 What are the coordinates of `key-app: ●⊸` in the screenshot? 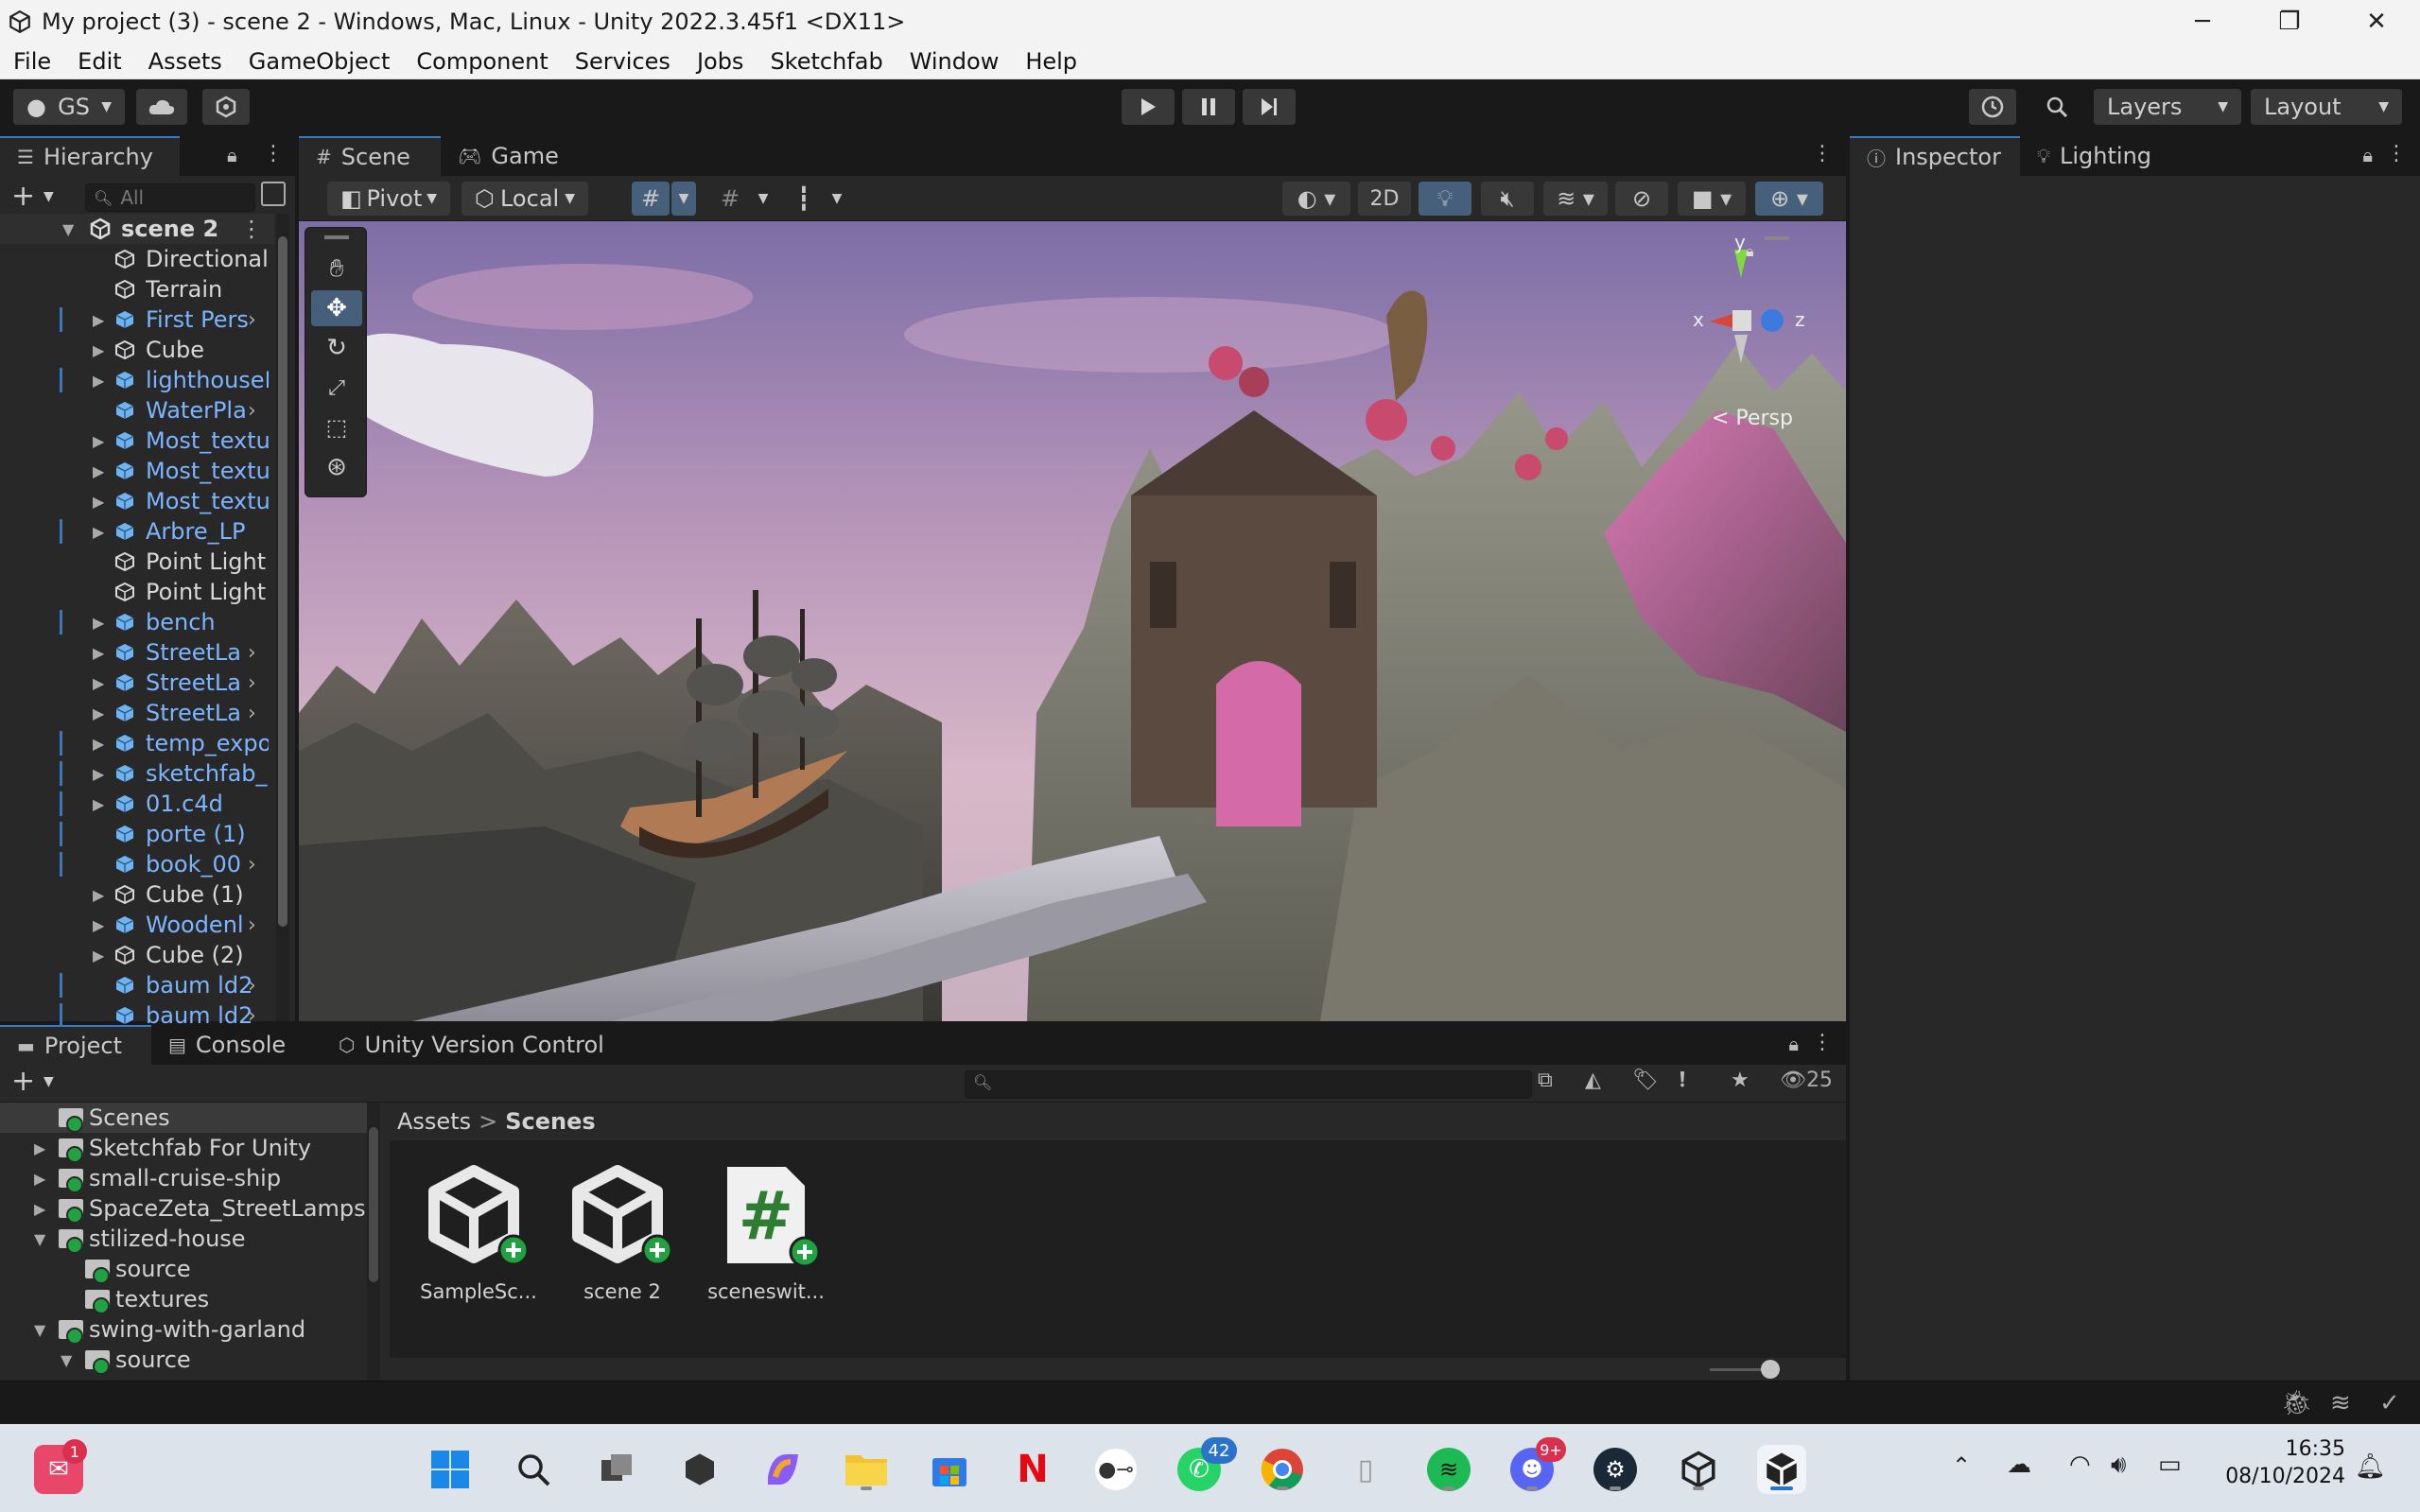 It's located at (1115, 1470).